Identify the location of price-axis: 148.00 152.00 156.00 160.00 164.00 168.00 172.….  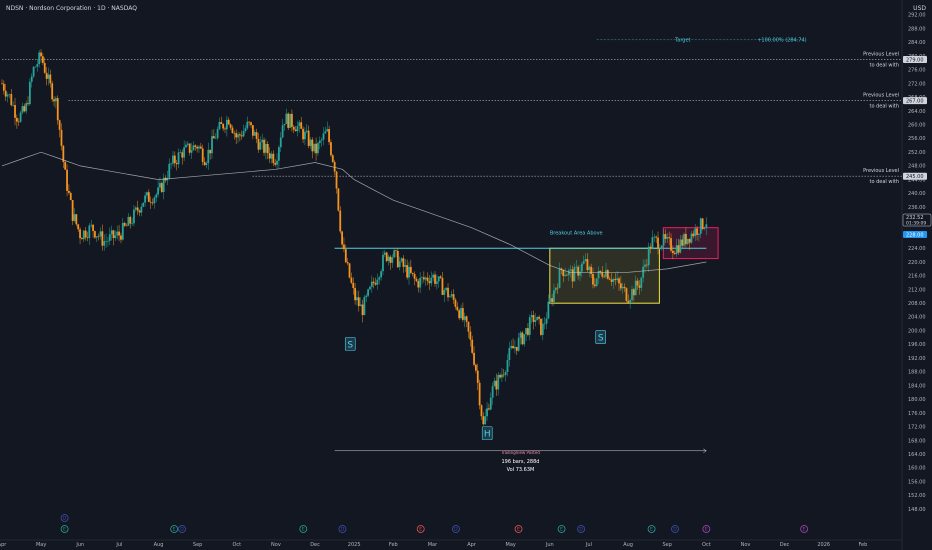
(917, 263).